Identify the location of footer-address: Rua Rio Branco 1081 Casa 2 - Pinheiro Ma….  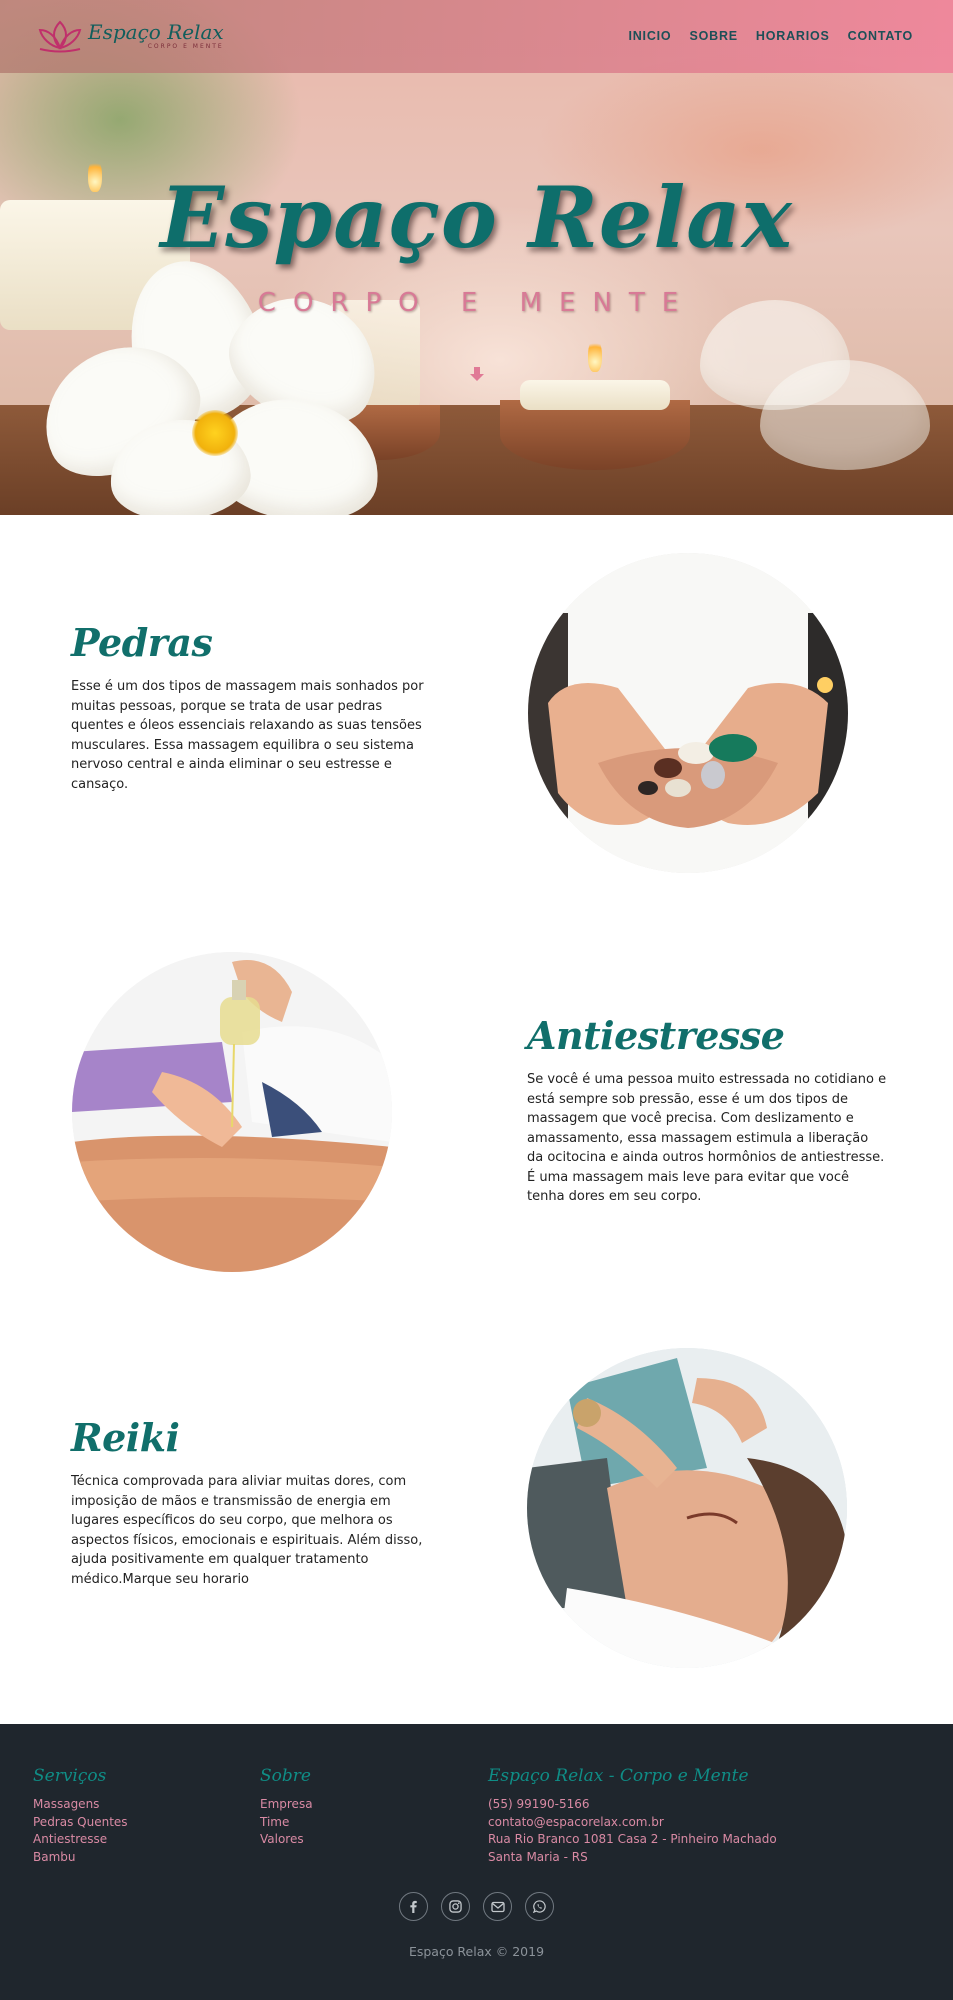
(632, 1839).